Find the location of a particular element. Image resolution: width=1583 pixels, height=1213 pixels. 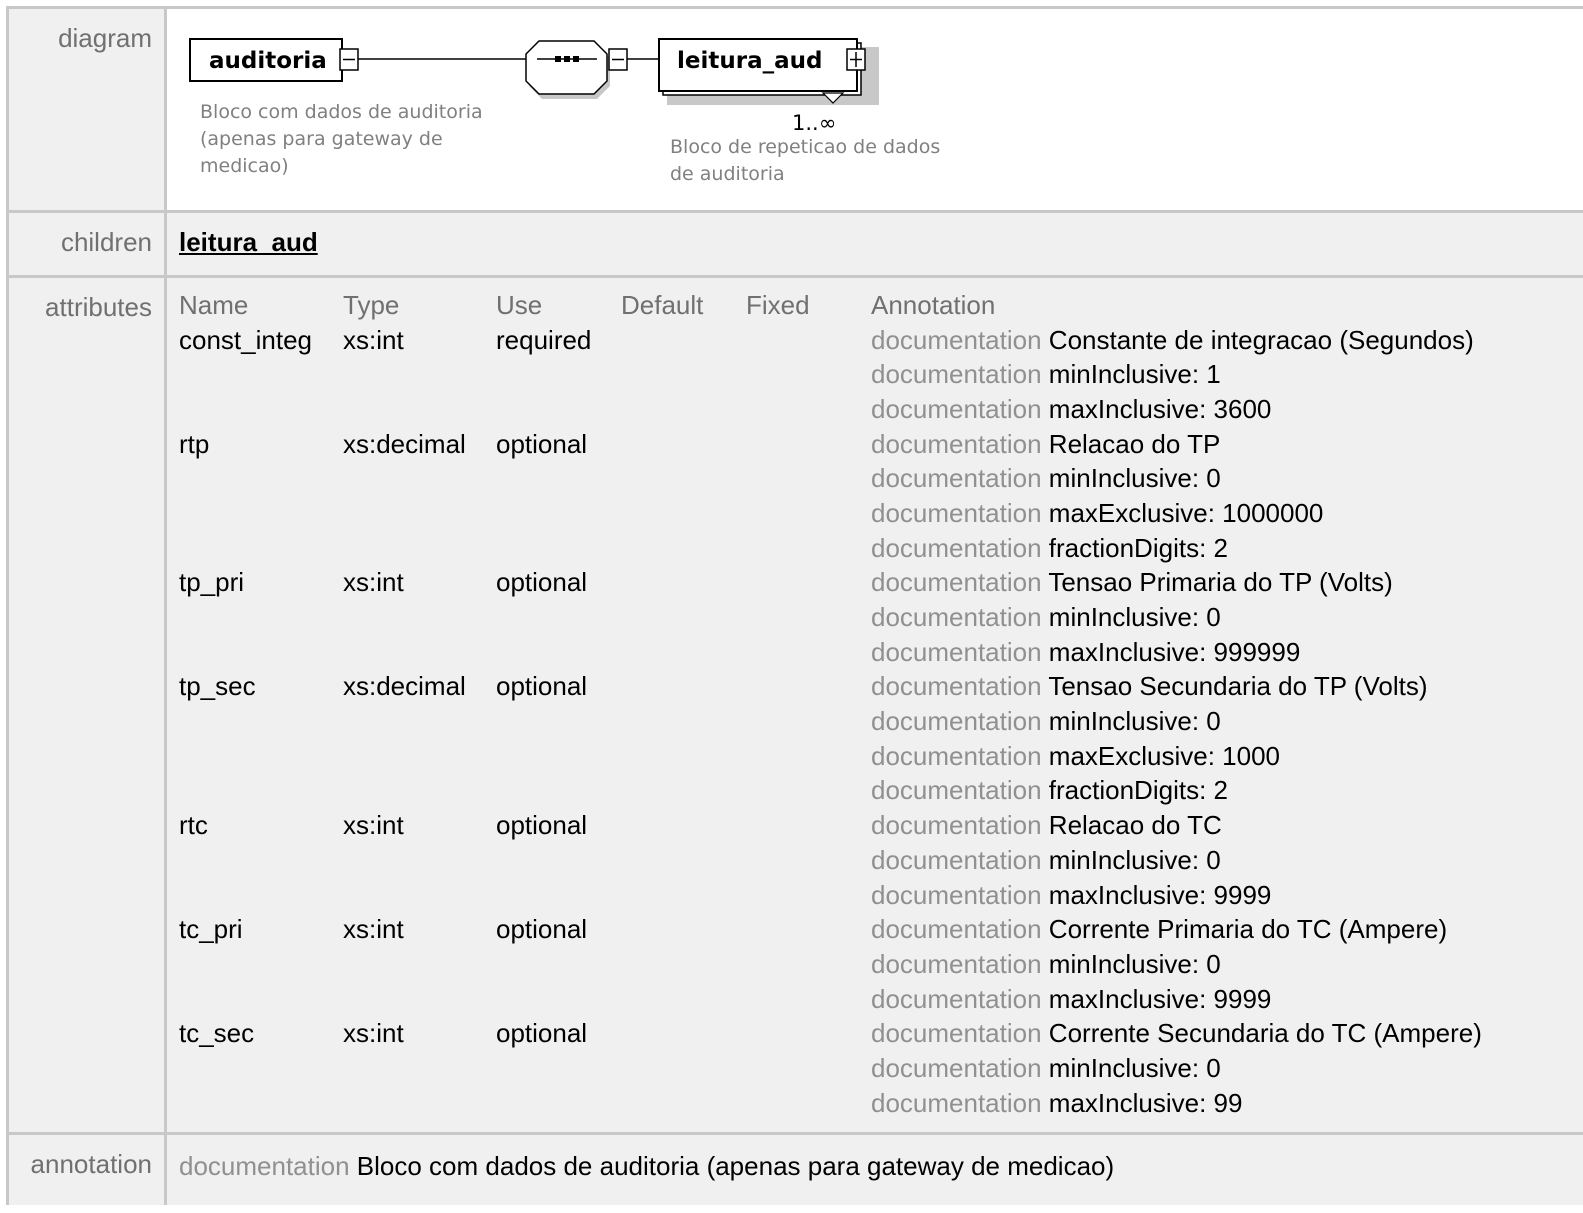

annotation-value: Corrente Secundaria do TC (Ampere) is located at coordinates (1265, 1033).